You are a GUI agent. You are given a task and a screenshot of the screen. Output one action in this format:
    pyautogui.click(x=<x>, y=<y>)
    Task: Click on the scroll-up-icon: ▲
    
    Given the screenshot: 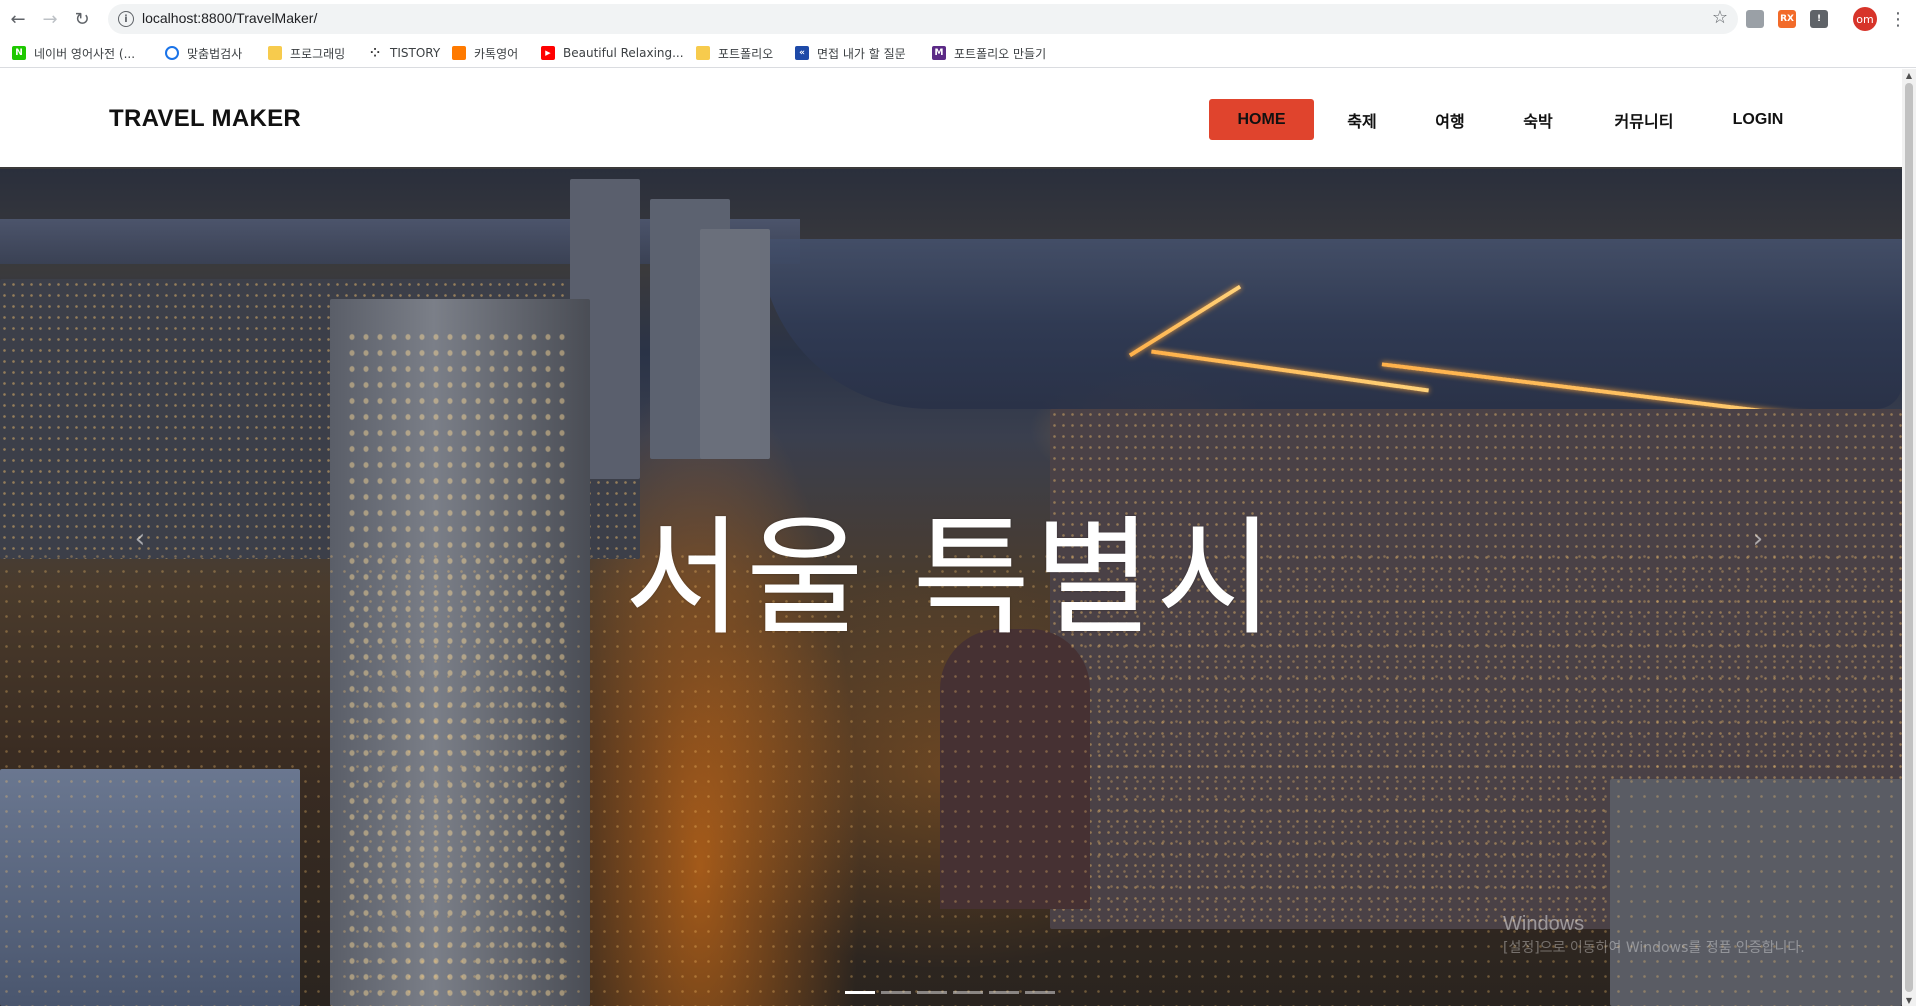 What is the action you would take?
    pyautogui.click(x=1909, y=75)
    